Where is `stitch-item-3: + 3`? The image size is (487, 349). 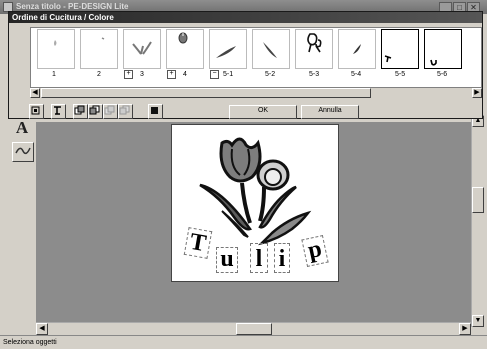 stitch-item-3: + 3 is located at coordinates (141, 57).